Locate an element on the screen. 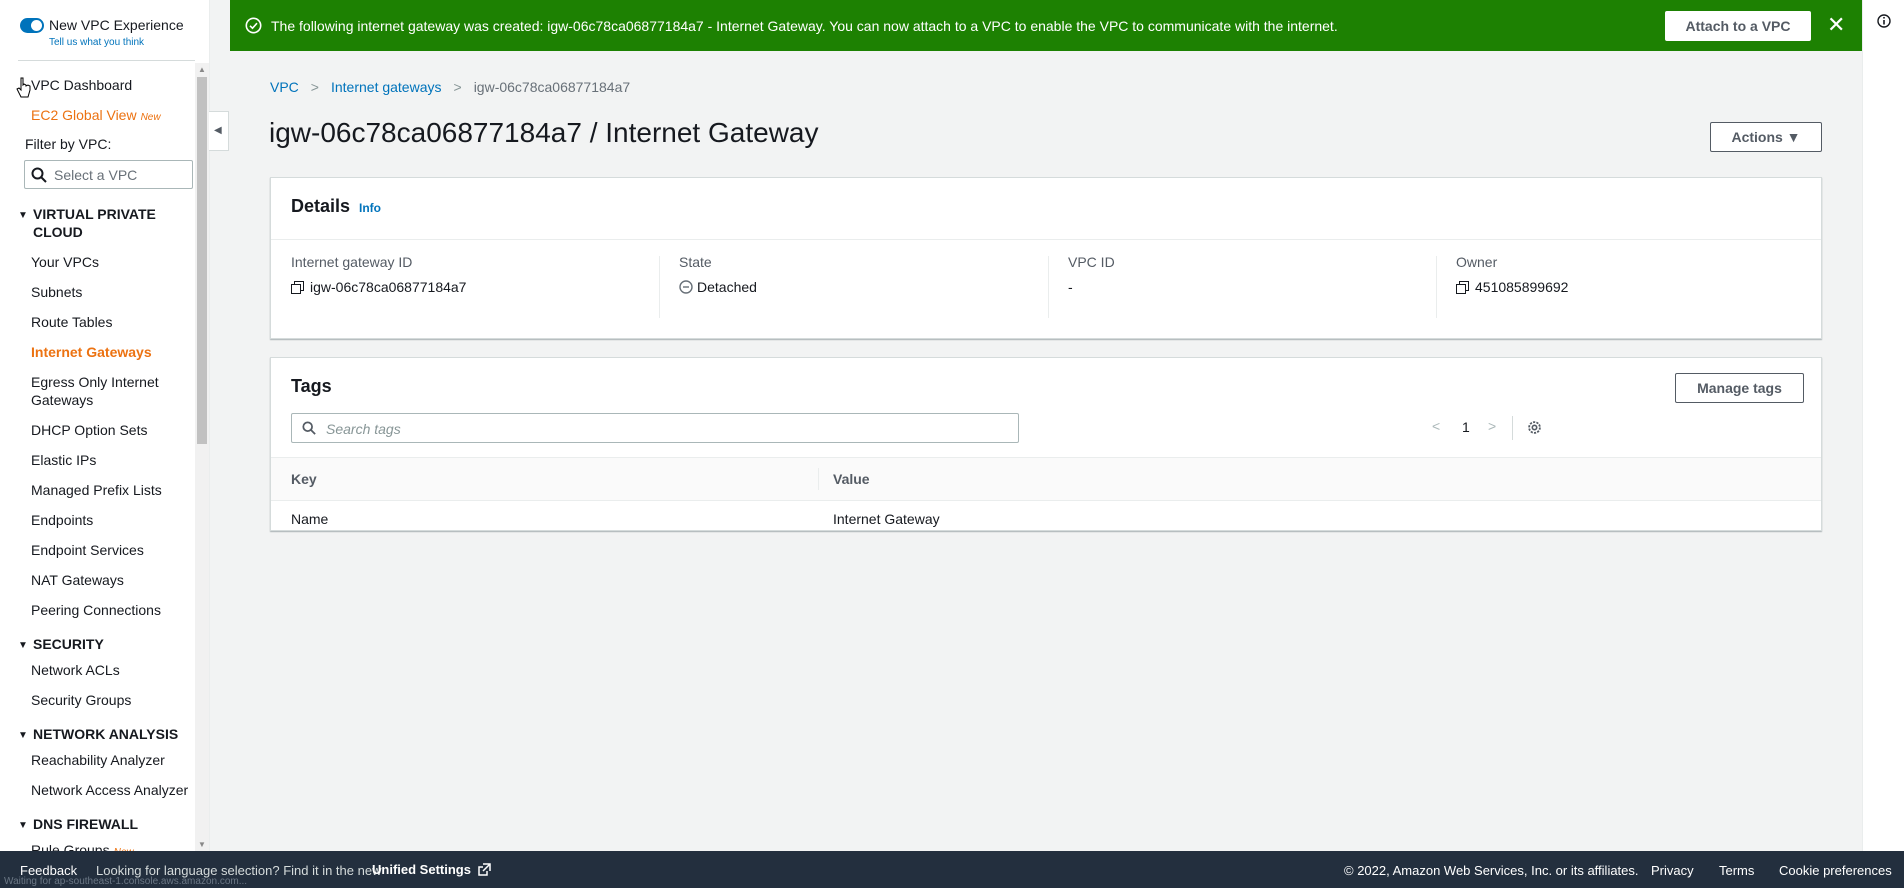 This screenshot has width=1904, height=888. gateway-id-text: igw-06c78ca06877184a7 is located at coordinates (388, 287).